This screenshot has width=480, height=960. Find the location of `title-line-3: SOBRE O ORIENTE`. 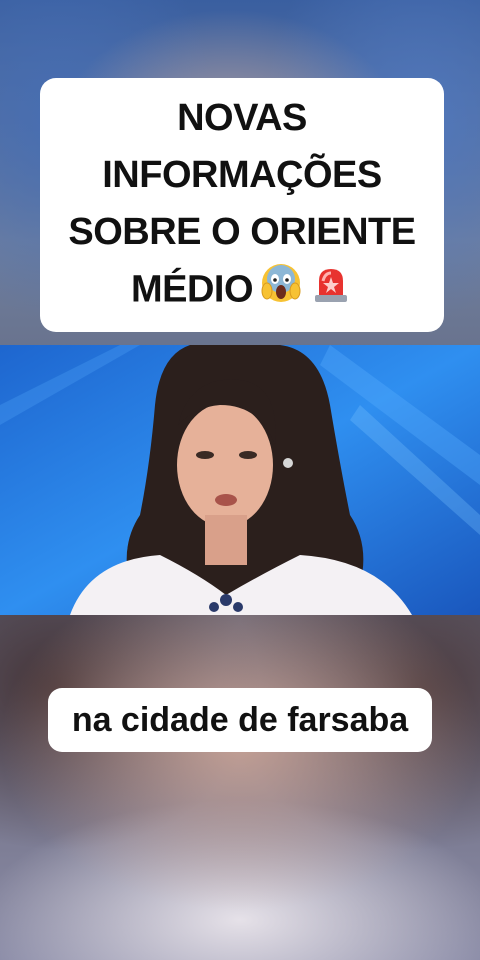

title-line-3: SOBRE O ORIENTE is located at coordinates (242, 232).